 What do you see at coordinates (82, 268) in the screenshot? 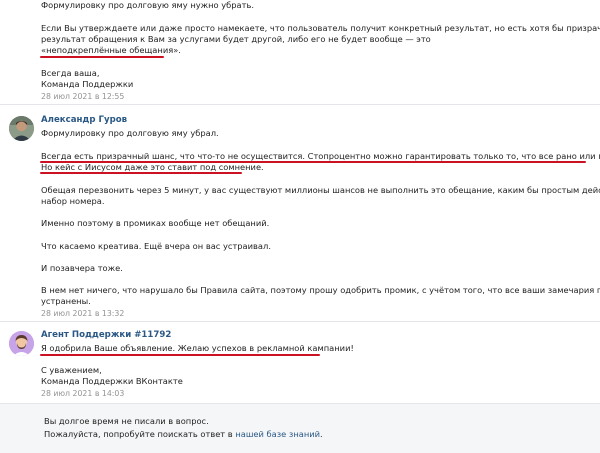
I see `message-text: И позавчера тоже.` at bounding box center [82, 268].